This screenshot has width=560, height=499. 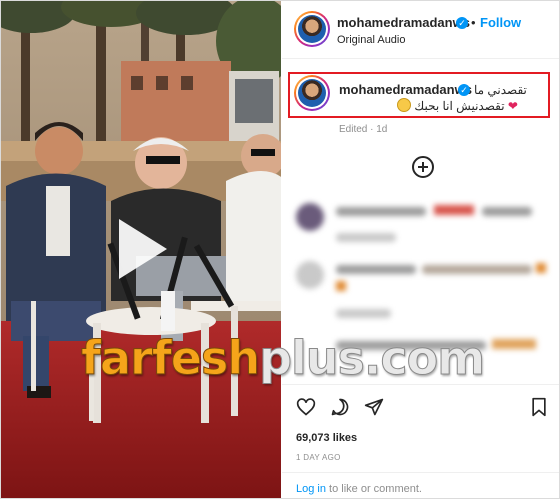 What do you see at coordinates (363, 129) in the screenshot?
I see `edited-label: Edited · 1d` at bounding box center [363, 129].